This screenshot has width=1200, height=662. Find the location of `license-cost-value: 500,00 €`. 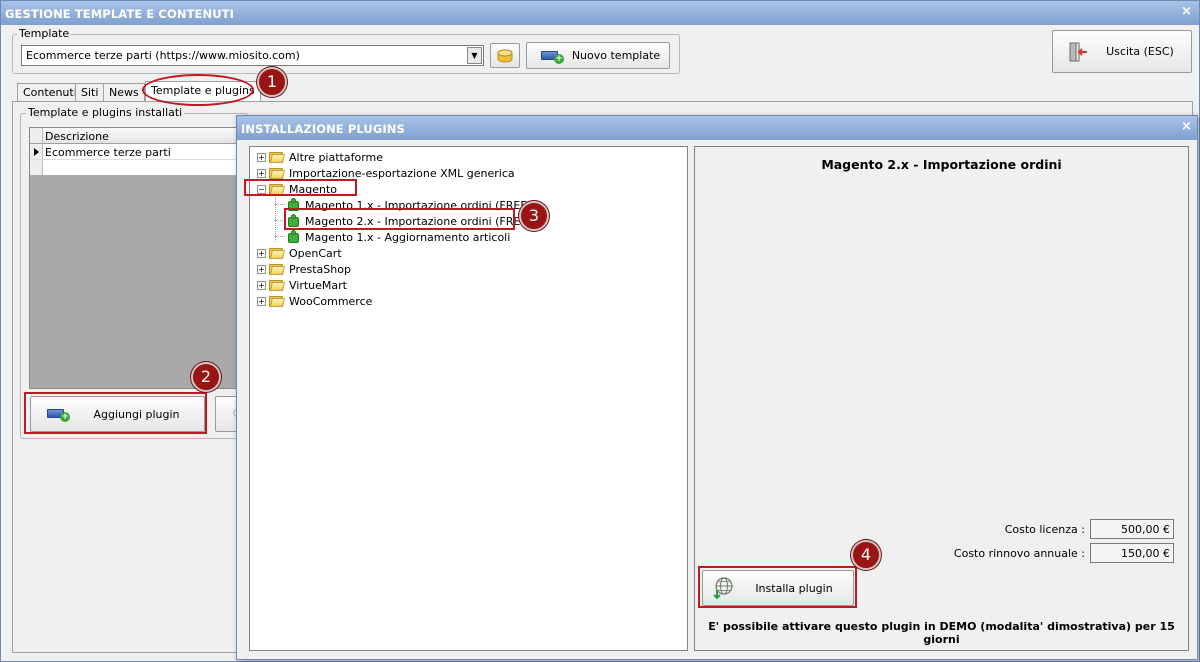

license-cost-value: 500,00 € is located at coordinates (1132, 529).